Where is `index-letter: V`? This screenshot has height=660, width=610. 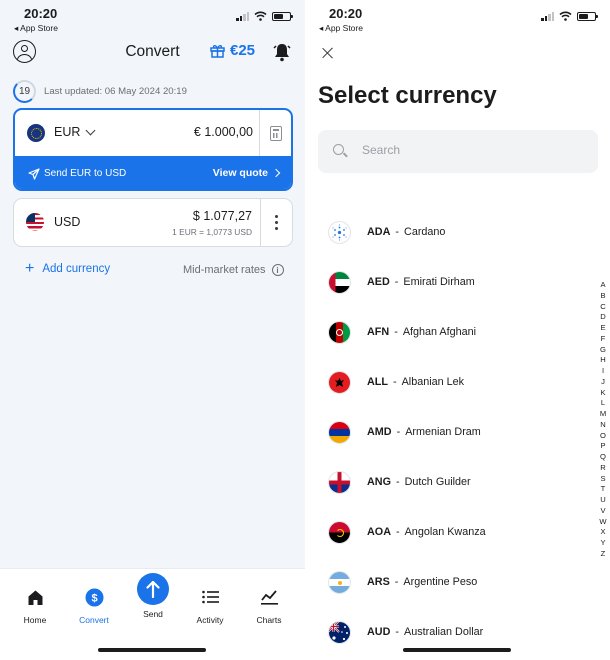 index-letter: V is located at coordinates (603, 511).